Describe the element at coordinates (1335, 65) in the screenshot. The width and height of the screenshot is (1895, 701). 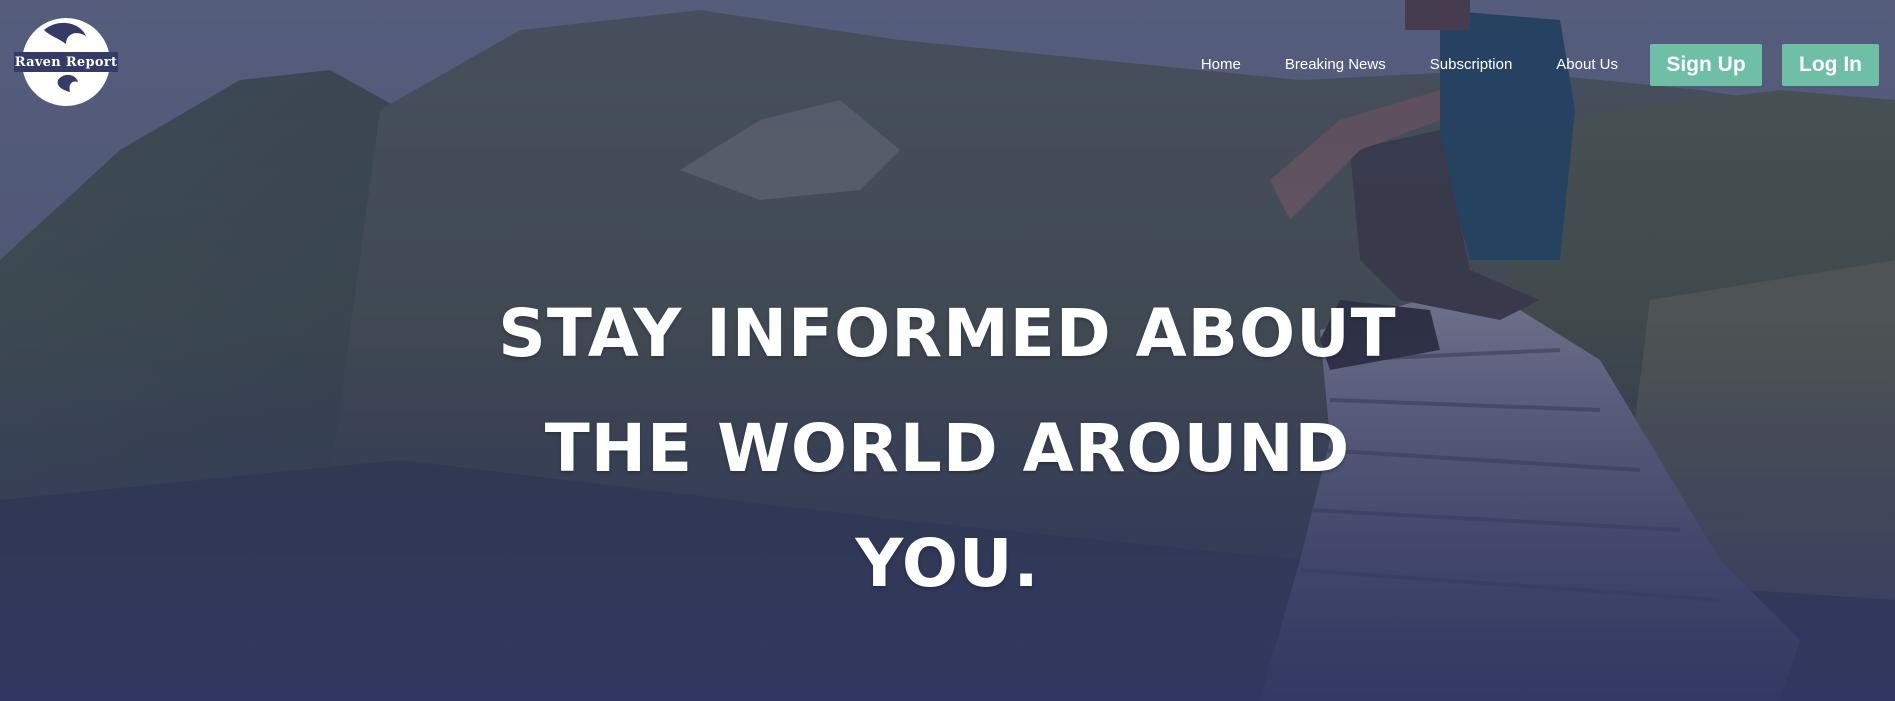
I see `nav-link-breaking-news: Breaking News` at that location.